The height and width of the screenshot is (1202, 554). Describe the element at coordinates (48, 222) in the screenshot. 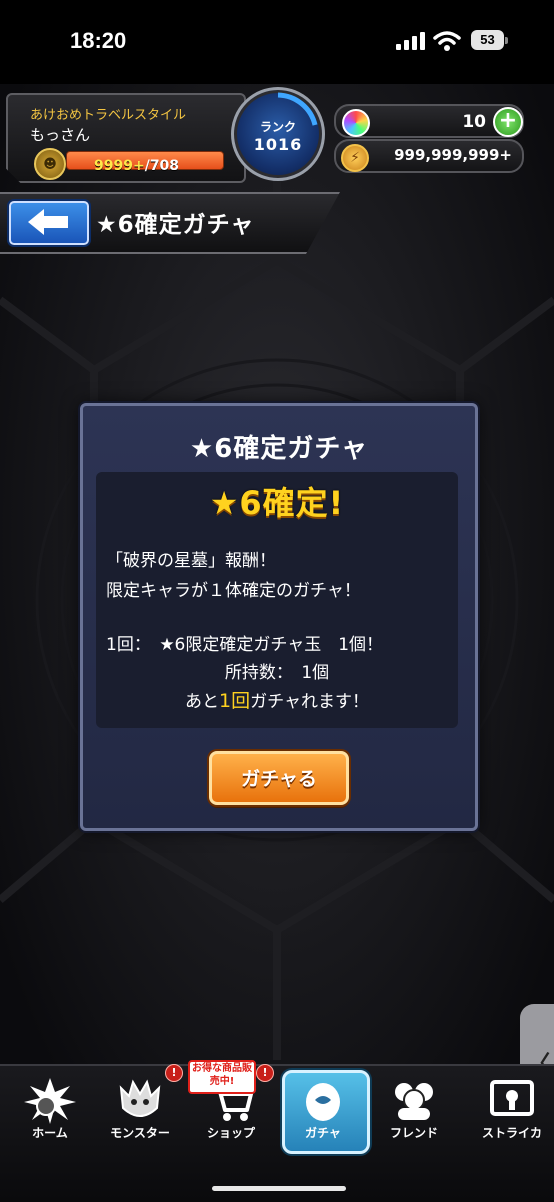

I see `back-arrow-icon` at that location.